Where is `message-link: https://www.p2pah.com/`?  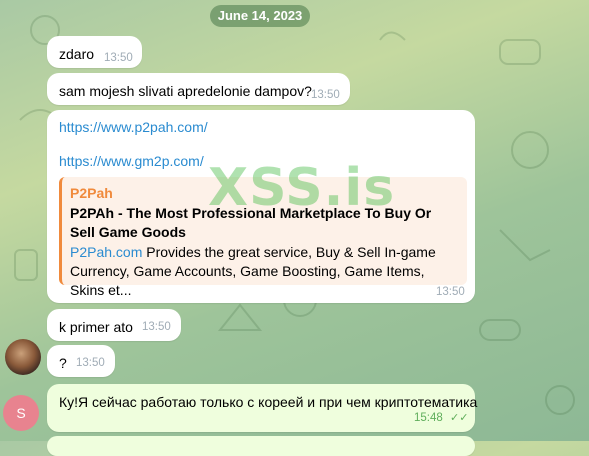 message-link: https://www.p2pah.com/ is located at coordinates (133, 127).